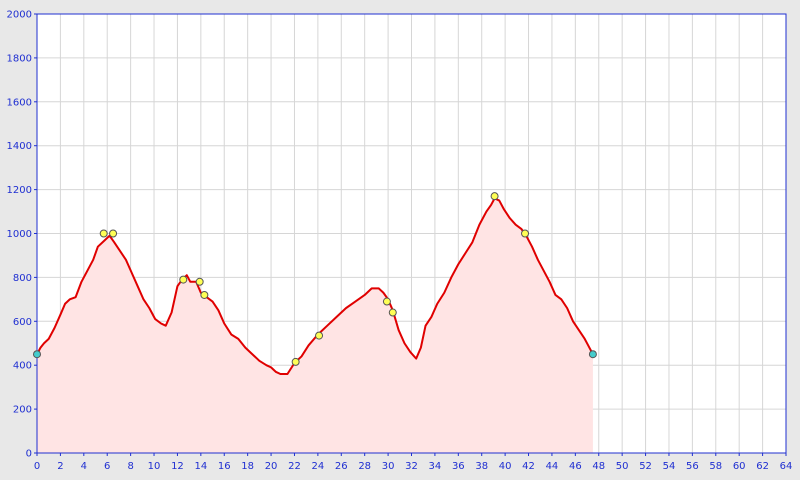 This screenshot has height=480, width=800. What do you see at coordinates (692, 466) in the screenshot?
I see `x-tick-label: 56` at bounding box center [692, 466].